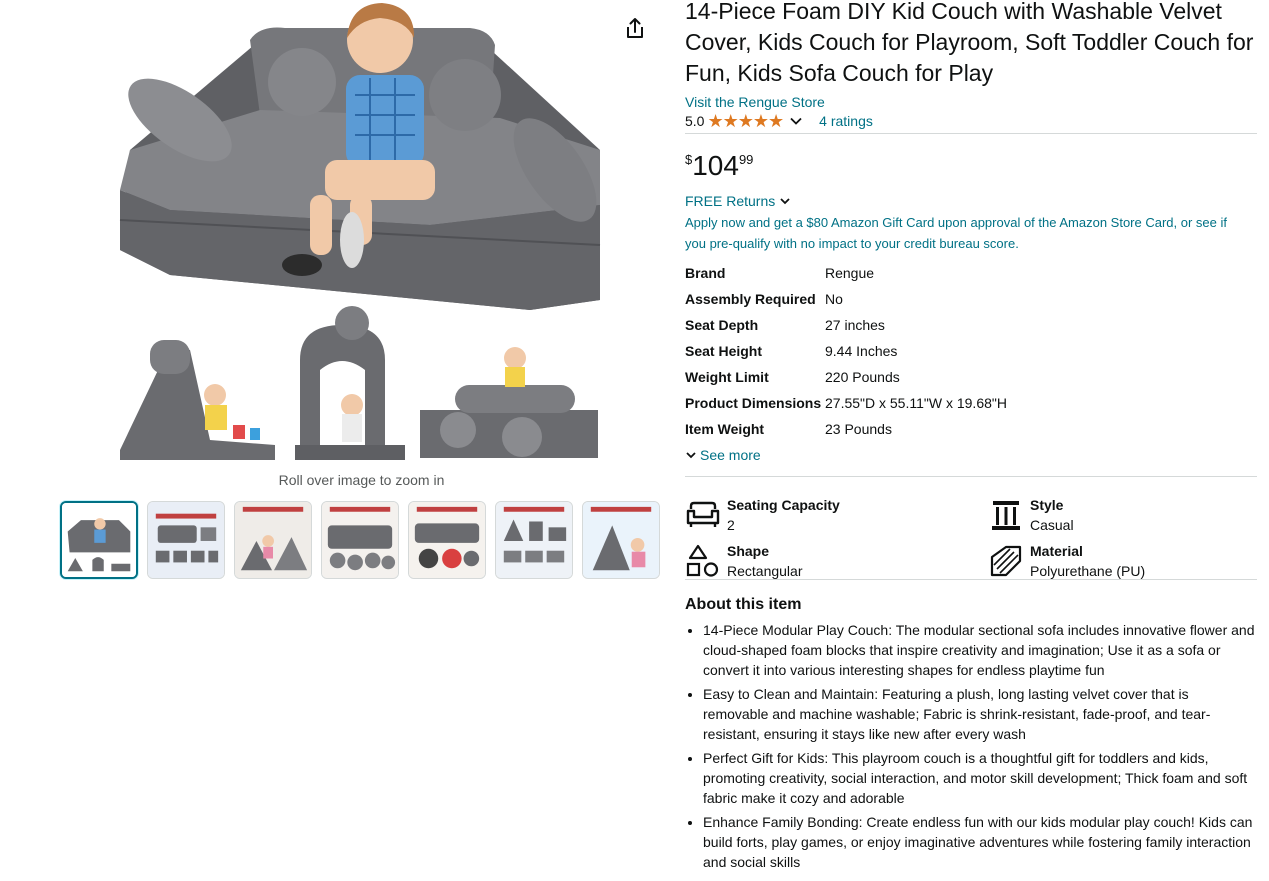 The image size is (1269, 881). What do you see at coordinates (783, 505) in the screenshot?
I see `feature-label: Seating Capacity` at bounding box center [783, 505].